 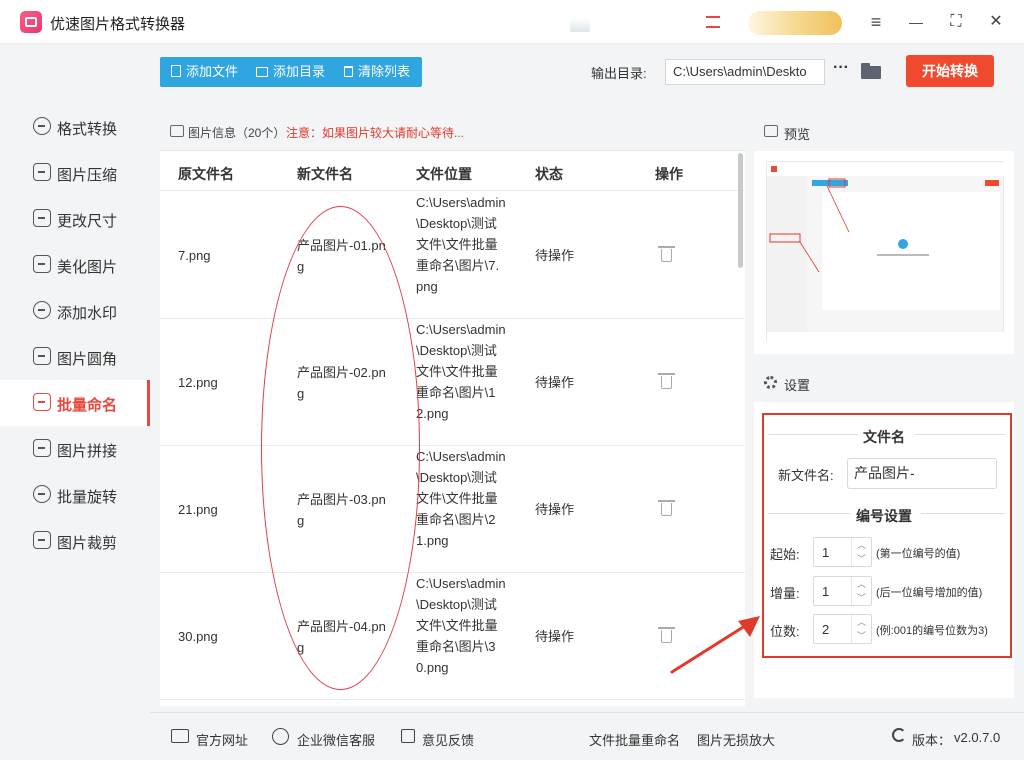 I want to click on gear-icon, so click(x=770, y=382).